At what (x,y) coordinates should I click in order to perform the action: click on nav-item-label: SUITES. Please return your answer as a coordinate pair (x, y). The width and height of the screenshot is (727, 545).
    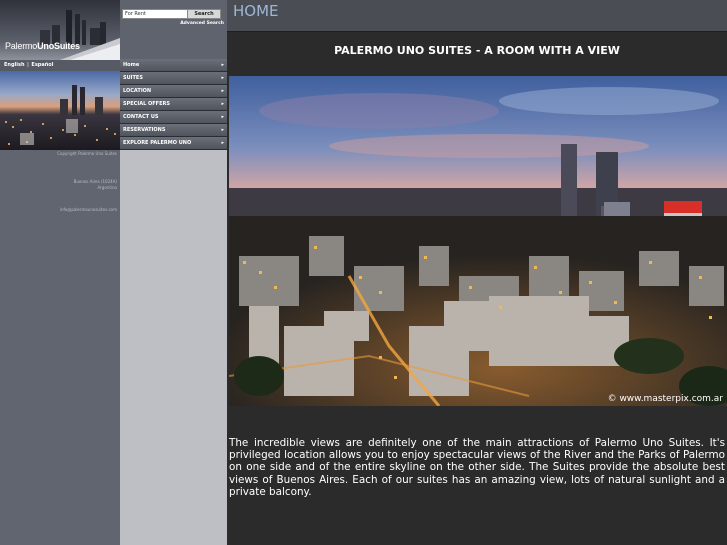
    Looking at the image, I should click on (133, 78).